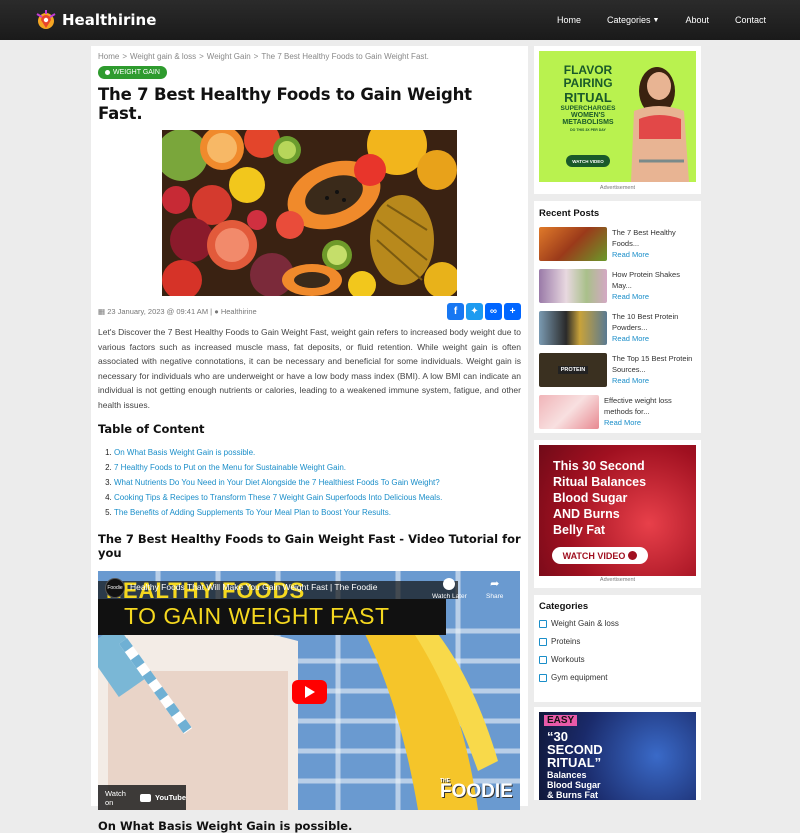 The image size is (800, 833). What do you see at coordinates (588, 108) in the screenshot?
I see `ad-line: SUPERCHARGES` at bounding box center [588, 108].